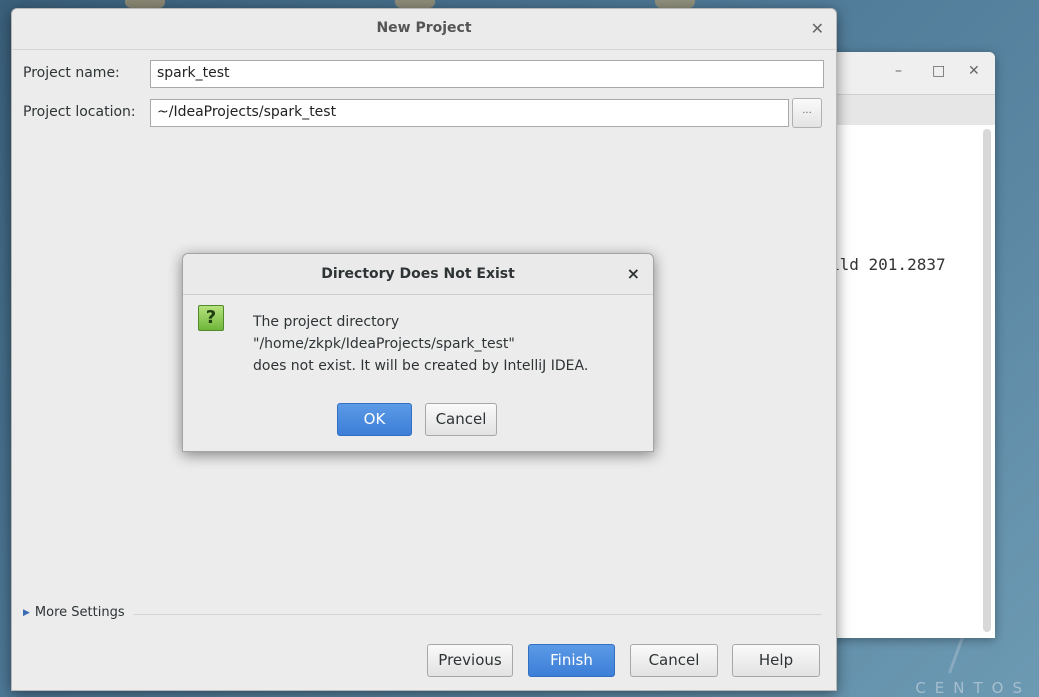 Image resolution: width=1039 pixels, height=697 pixels. I want to click on project-location-input: ~/IdeaProjects/spark_test, so click(469, 113).